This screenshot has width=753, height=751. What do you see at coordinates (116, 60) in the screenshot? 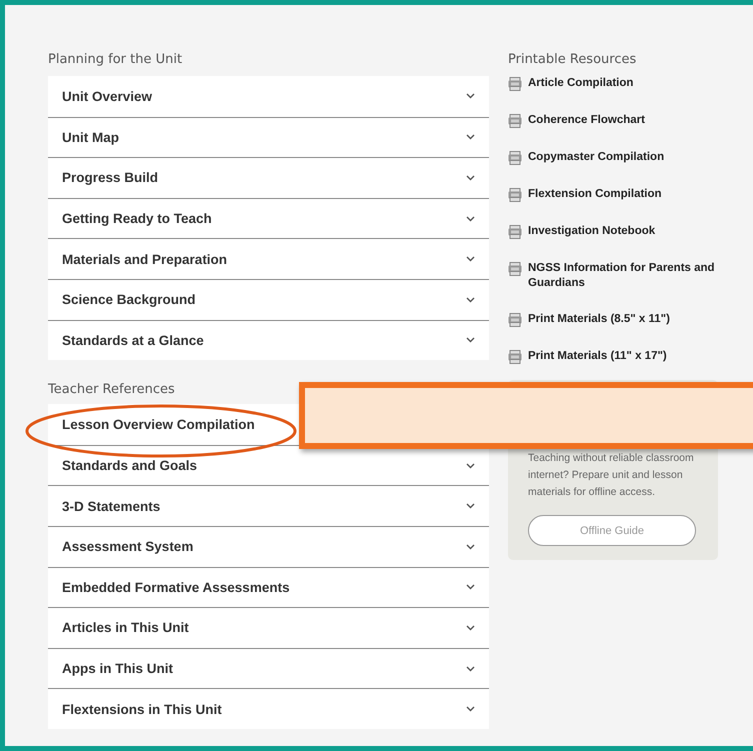
I see `section-heading: Planning for the Unit` at bounding box center [116, 60].